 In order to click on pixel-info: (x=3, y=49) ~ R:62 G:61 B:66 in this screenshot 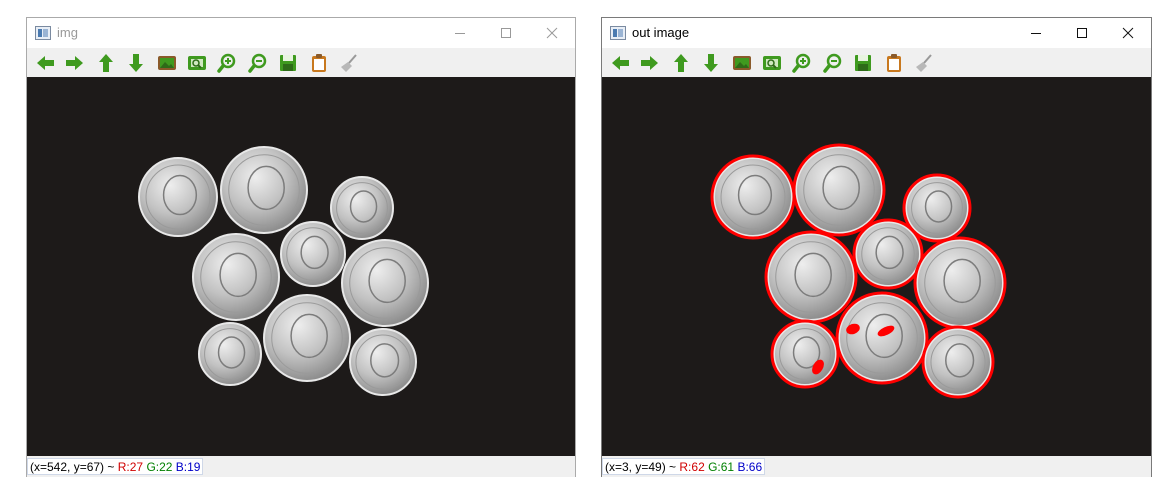, I will do `click(684, 466)`.